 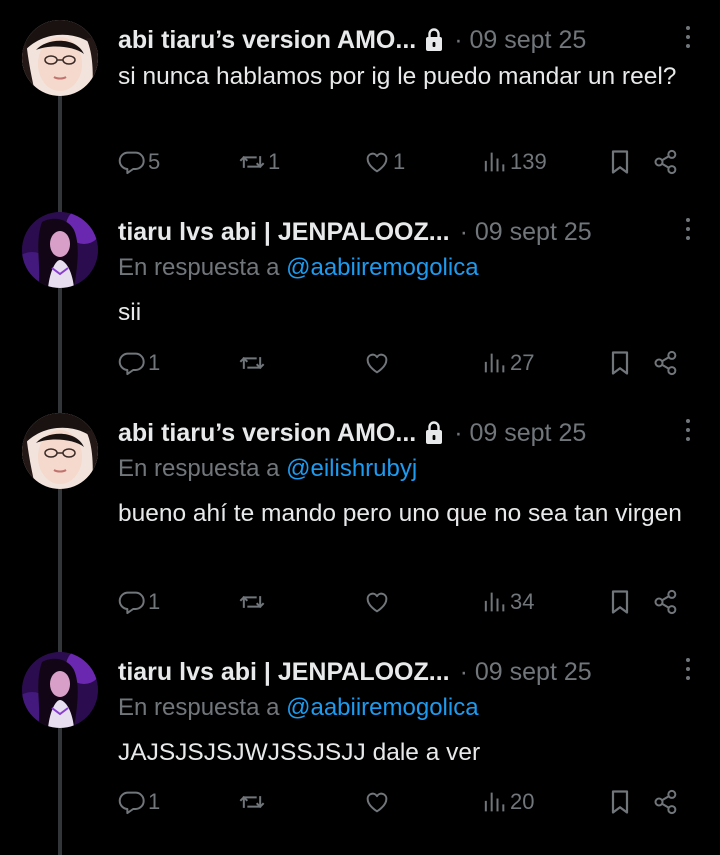 I want to click on avatar-purple-performer, so click(x=60, y=690).